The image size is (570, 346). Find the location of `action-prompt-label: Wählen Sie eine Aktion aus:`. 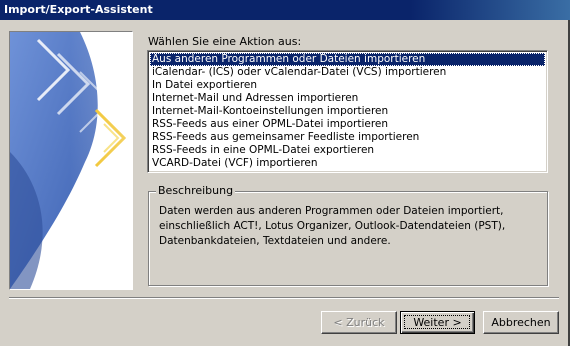

action-prompt-label: Wählen Sie eine Aktion aus: is located at coordinates (225, 41).